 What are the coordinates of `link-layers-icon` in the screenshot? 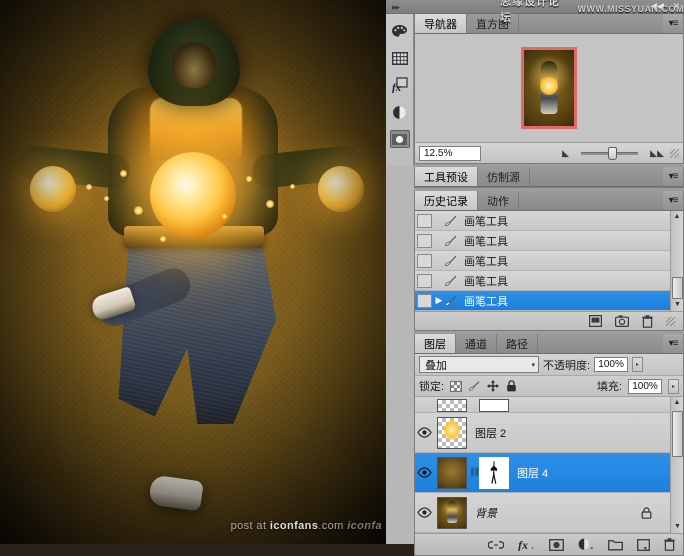 It's located at (496, 545).